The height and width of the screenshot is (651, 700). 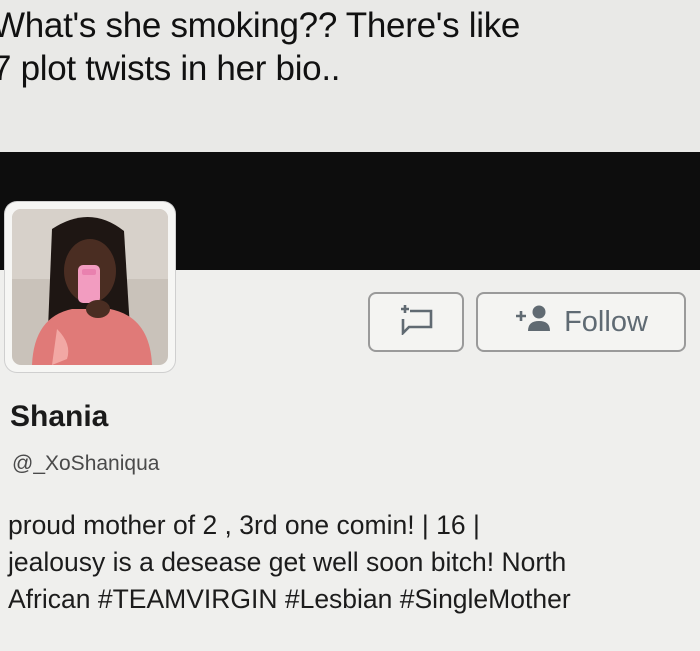 What do you see at coordinates (260, 25) in the screenshot?
I see `caption-line-1: What's she smoking?? There's like` at bounding box center [260, 25].